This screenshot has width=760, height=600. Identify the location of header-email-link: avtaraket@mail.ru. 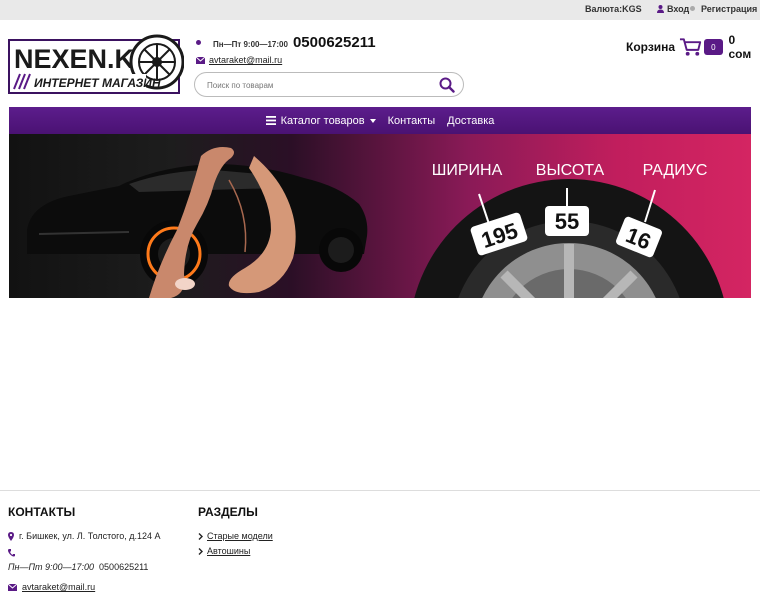
(245, 60).